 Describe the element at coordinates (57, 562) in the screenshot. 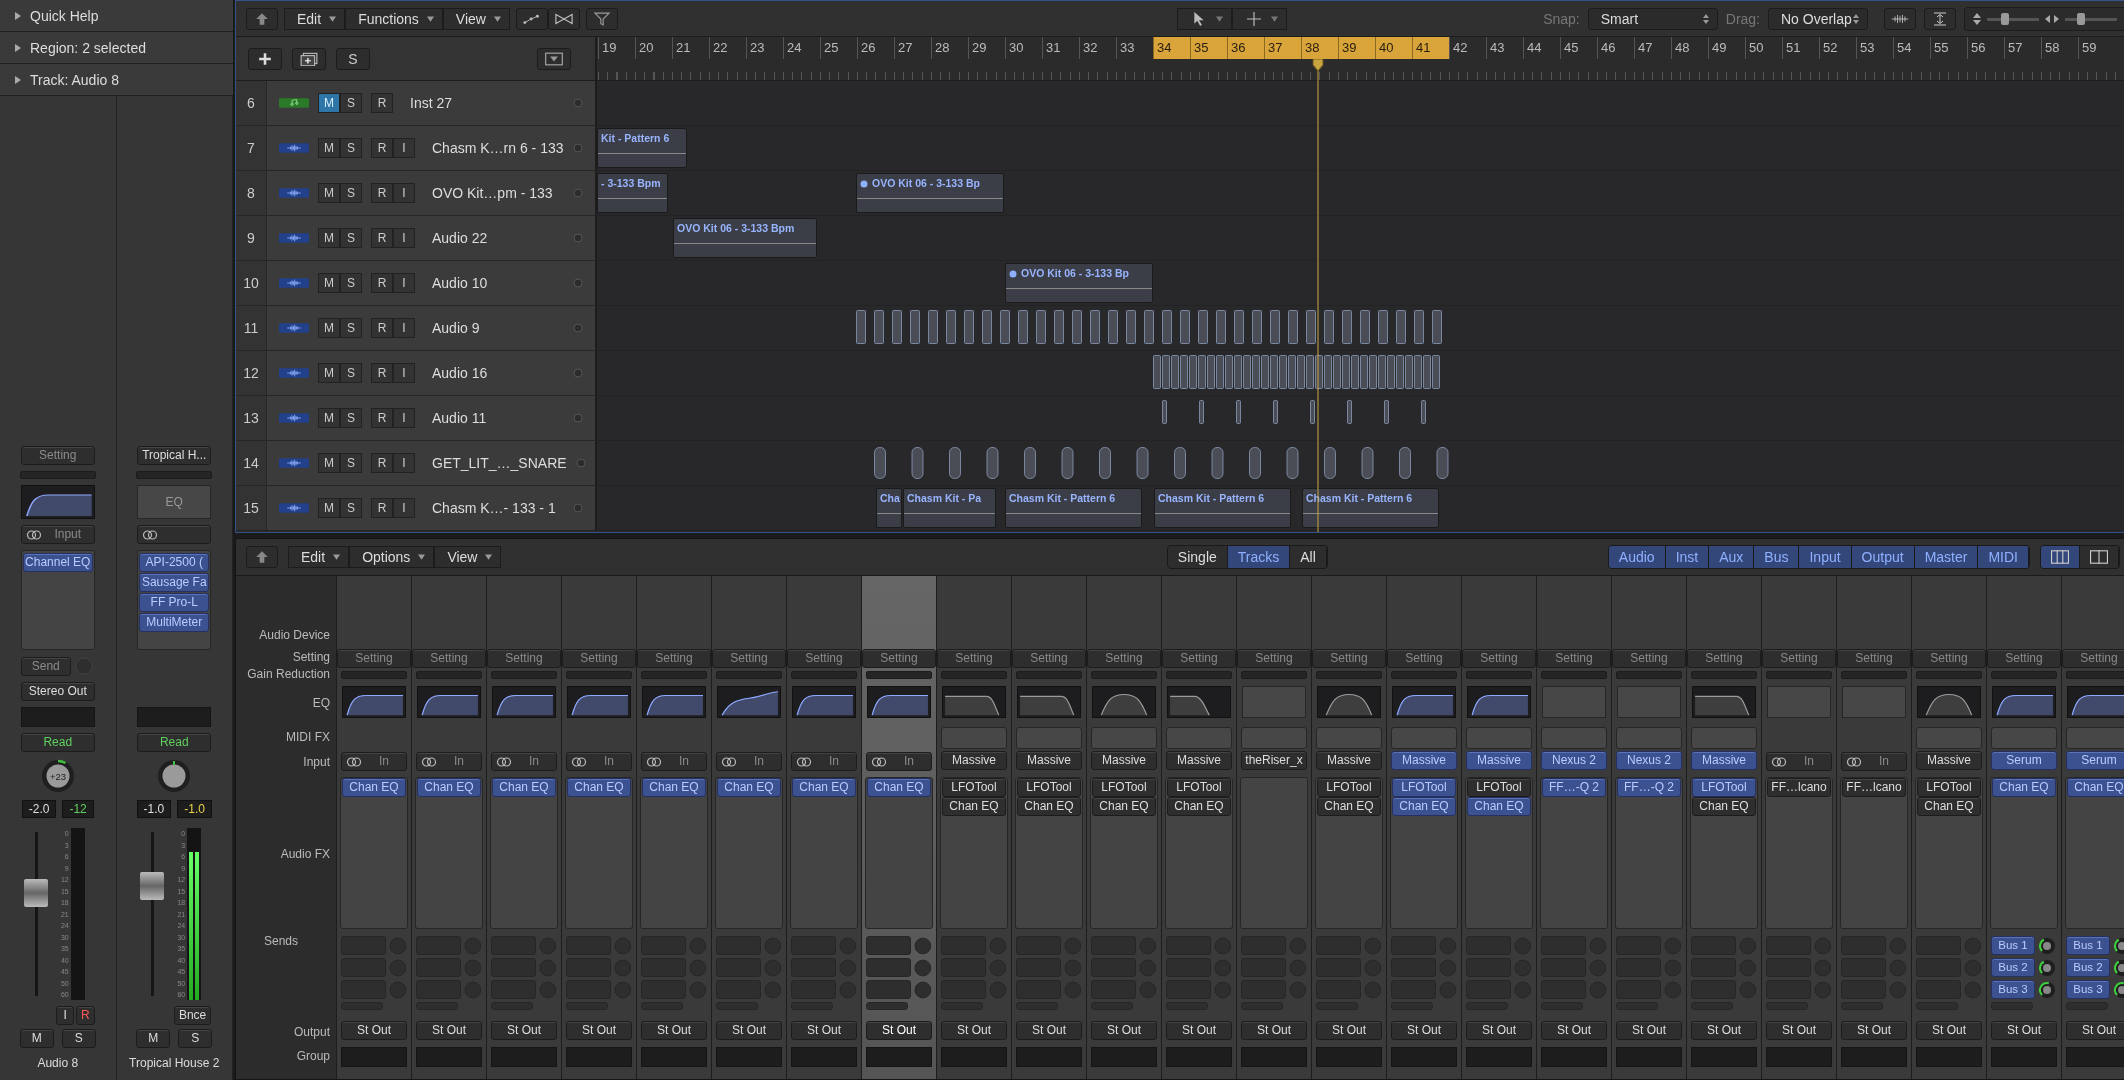

I see `plugin-slot: Channel EQ` at that location.